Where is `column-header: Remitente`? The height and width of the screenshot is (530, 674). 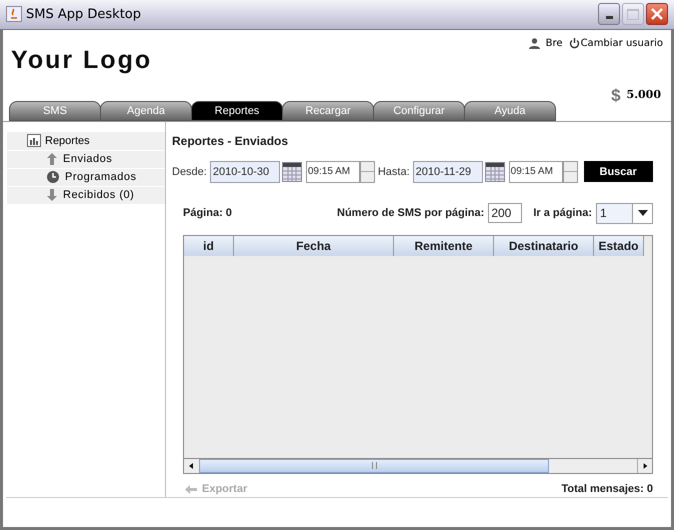 column-header: Remitente is located at coordinates (444, 246).